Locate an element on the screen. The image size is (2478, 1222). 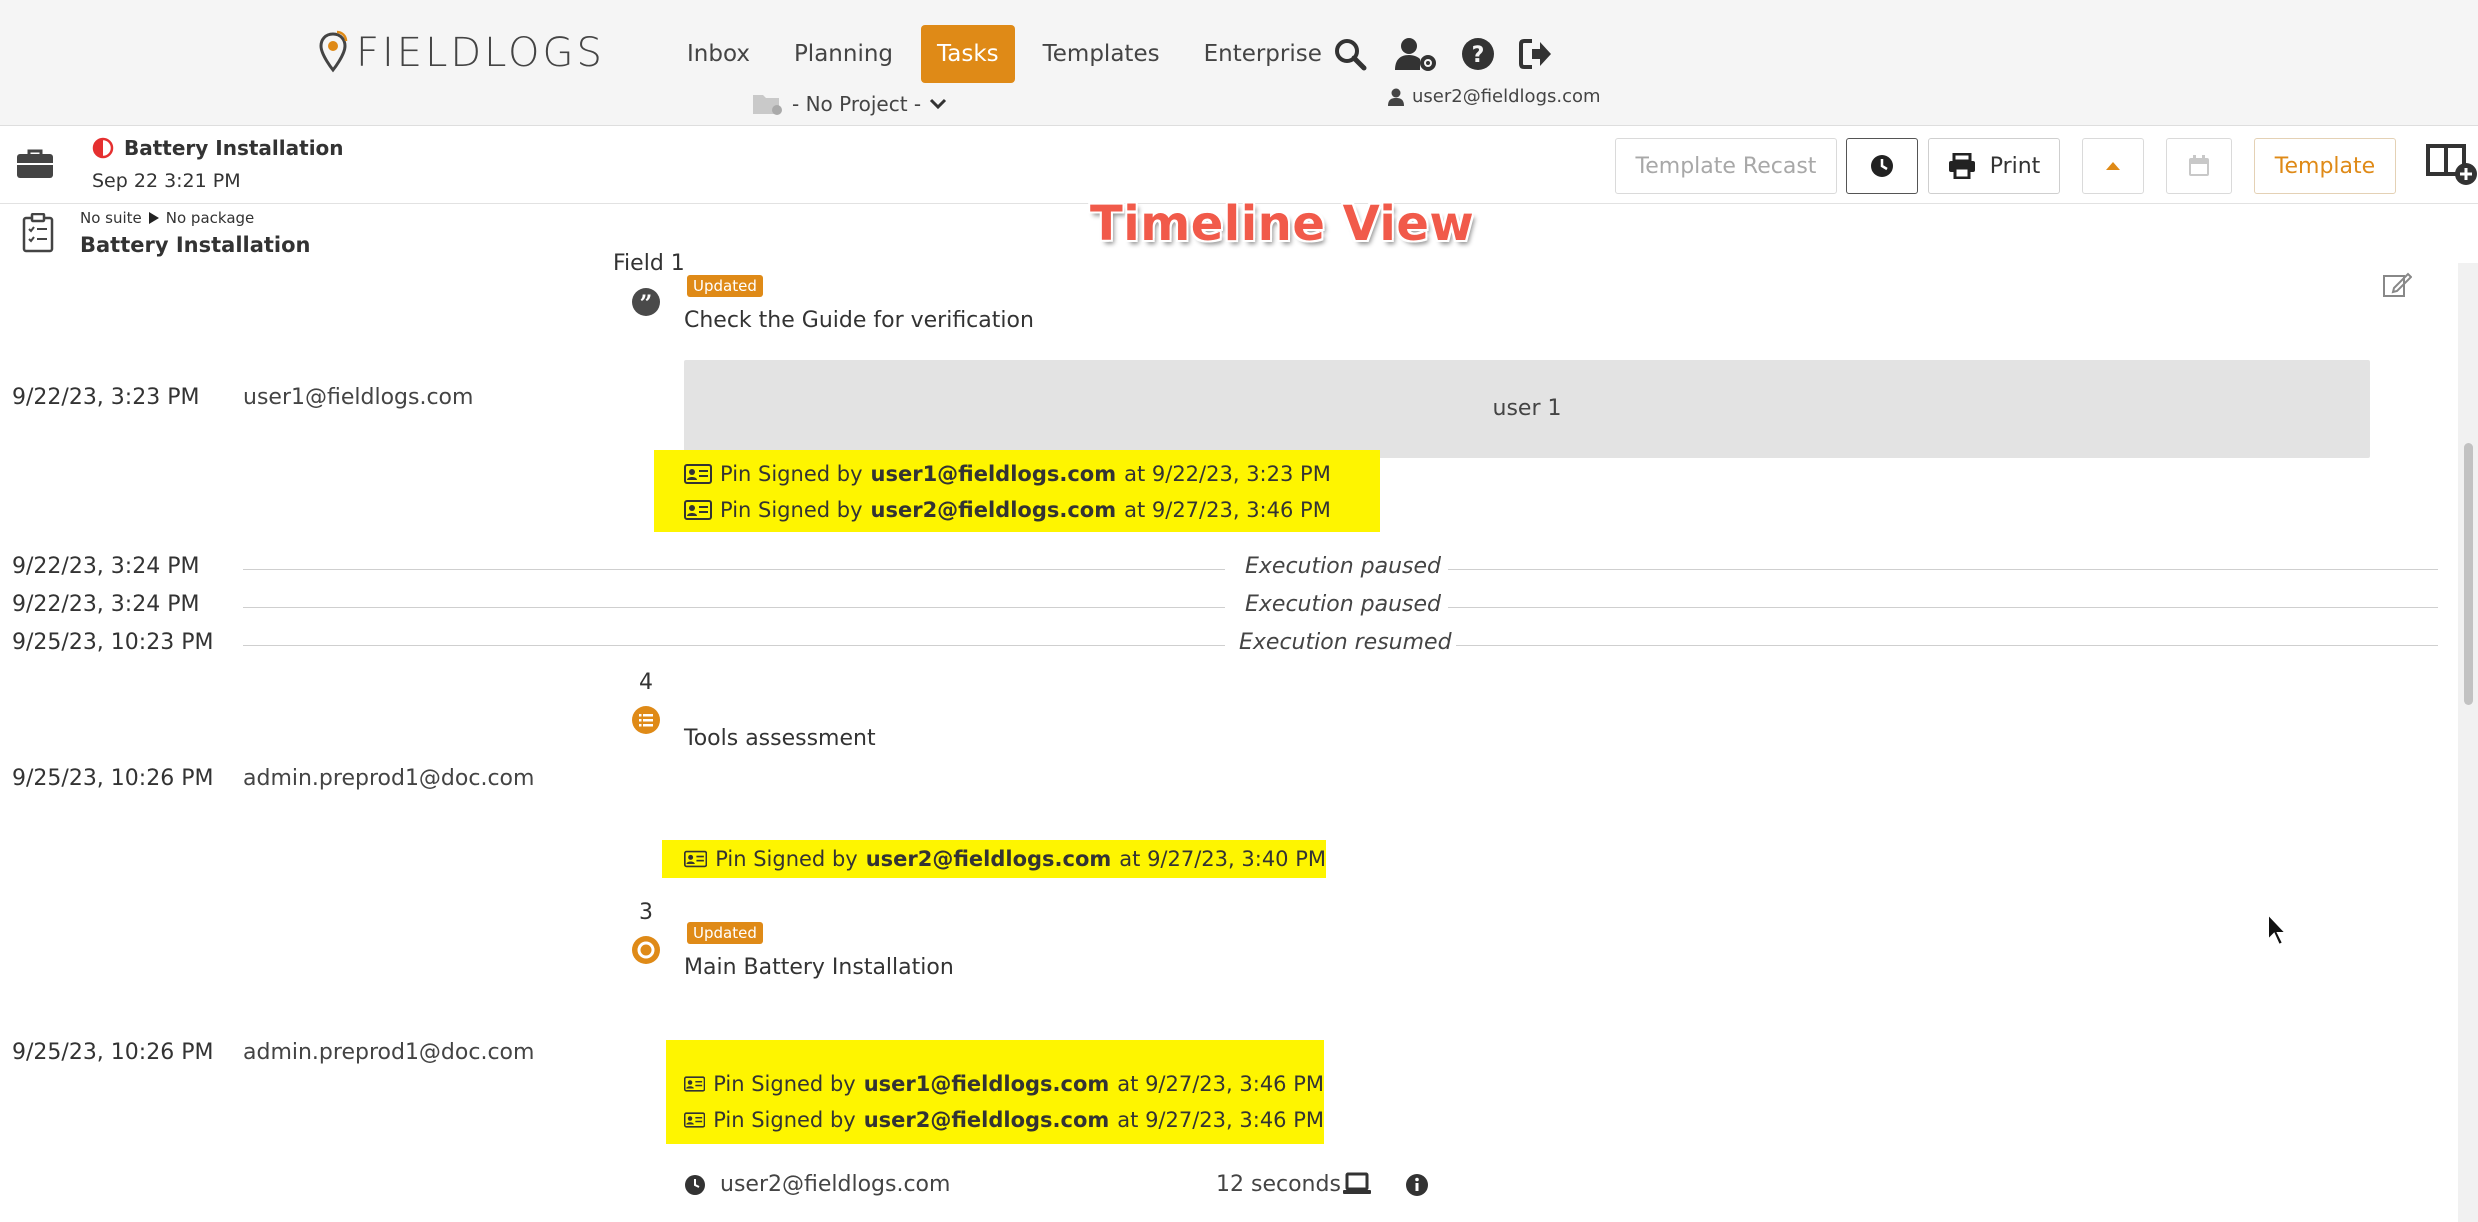
template-recast-button: Template Recast is located at coordinates (1726, 166).